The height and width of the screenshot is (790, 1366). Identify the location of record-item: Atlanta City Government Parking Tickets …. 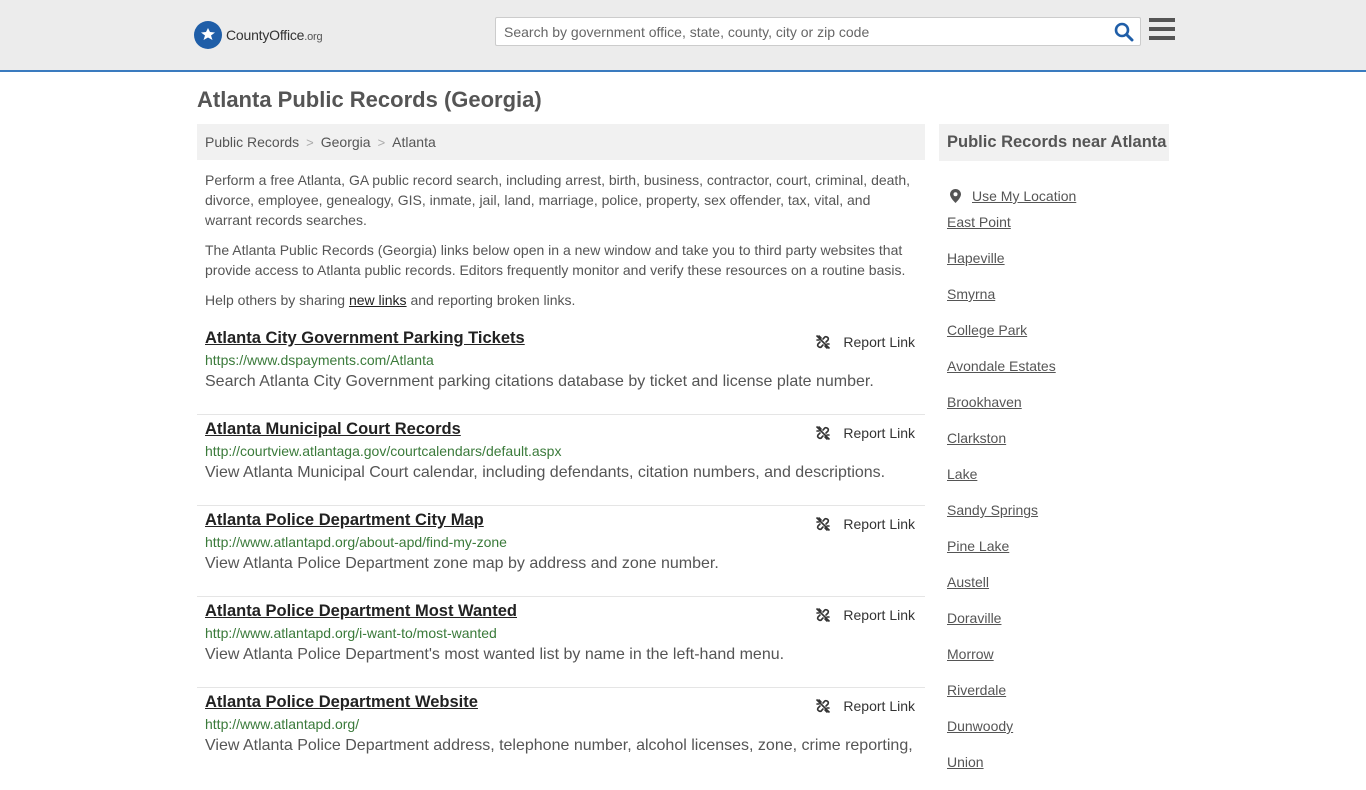
(561, 369).